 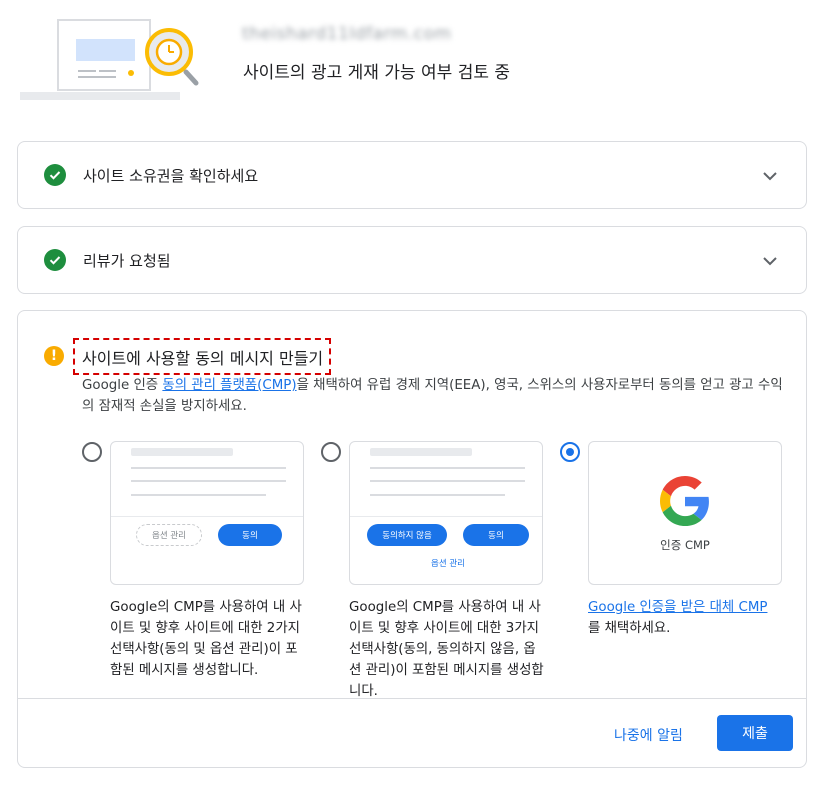 What do you see at coordinates (448, 564) in the screenshot?
I see `preview-manage-options-link: 옵션 관리` at bounding box center [448, 564].